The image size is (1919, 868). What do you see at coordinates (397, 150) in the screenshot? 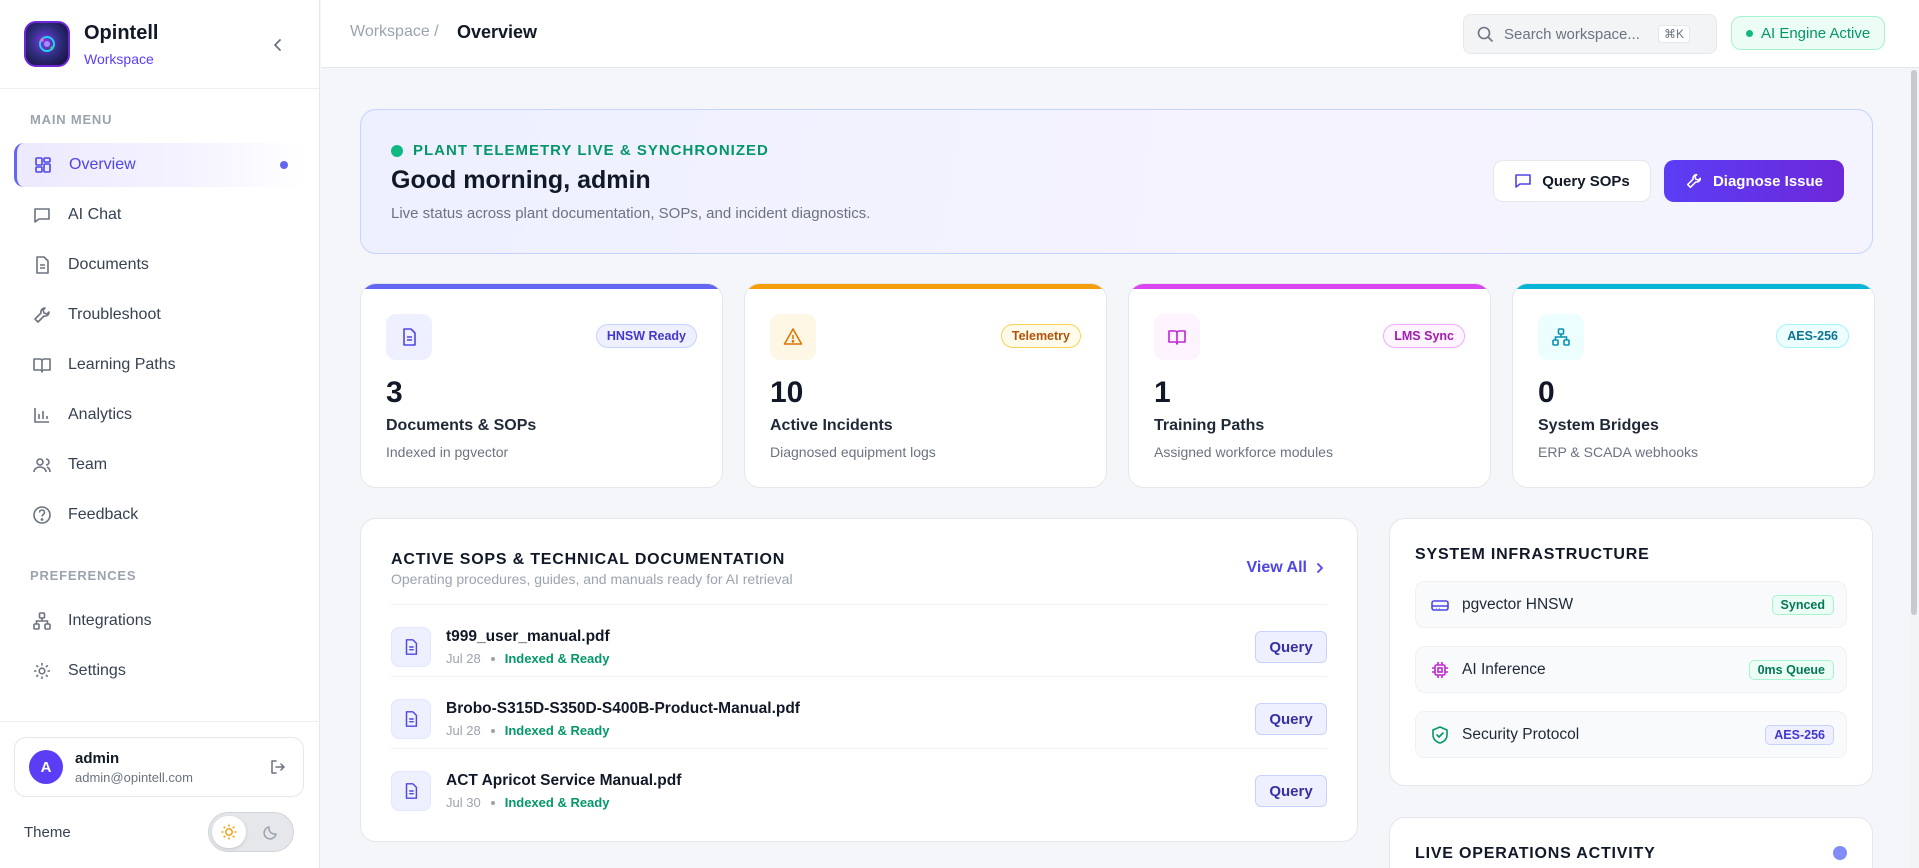
I see `live-status-dot` at bounding box center [397, 150].